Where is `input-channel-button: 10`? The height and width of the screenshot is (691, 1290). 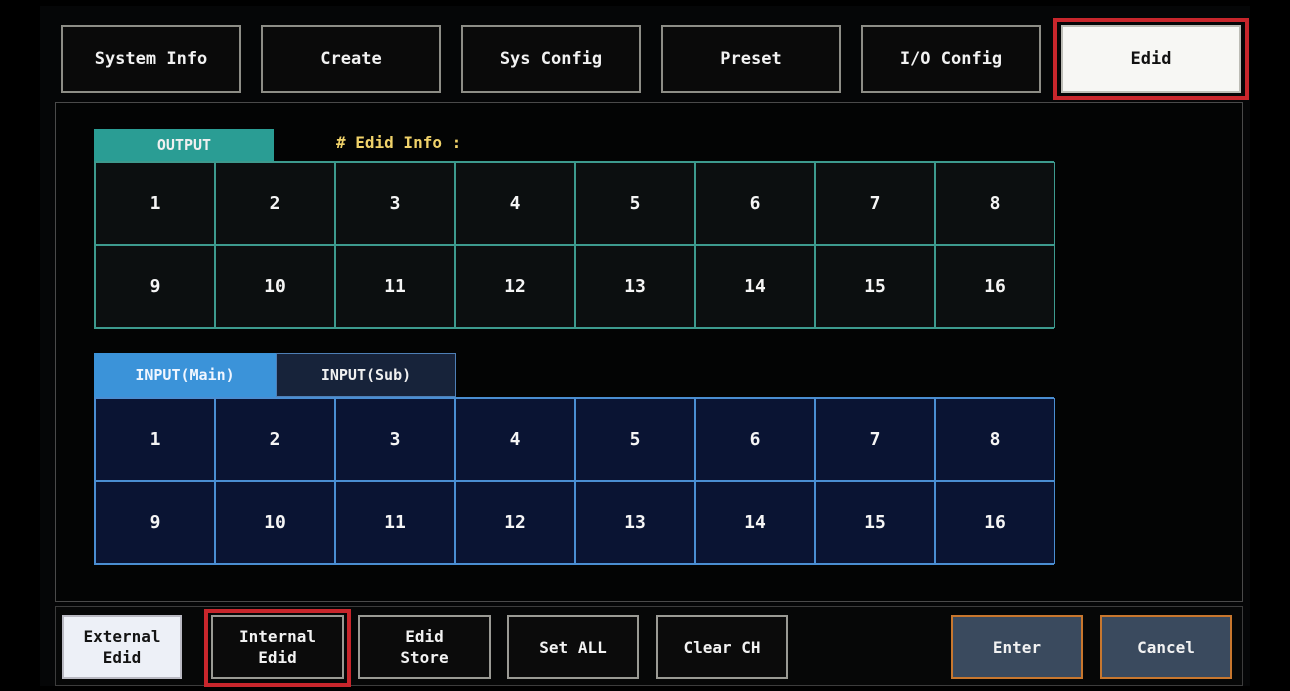 input-channel-button: 10 is located at coordinates (275, 522).